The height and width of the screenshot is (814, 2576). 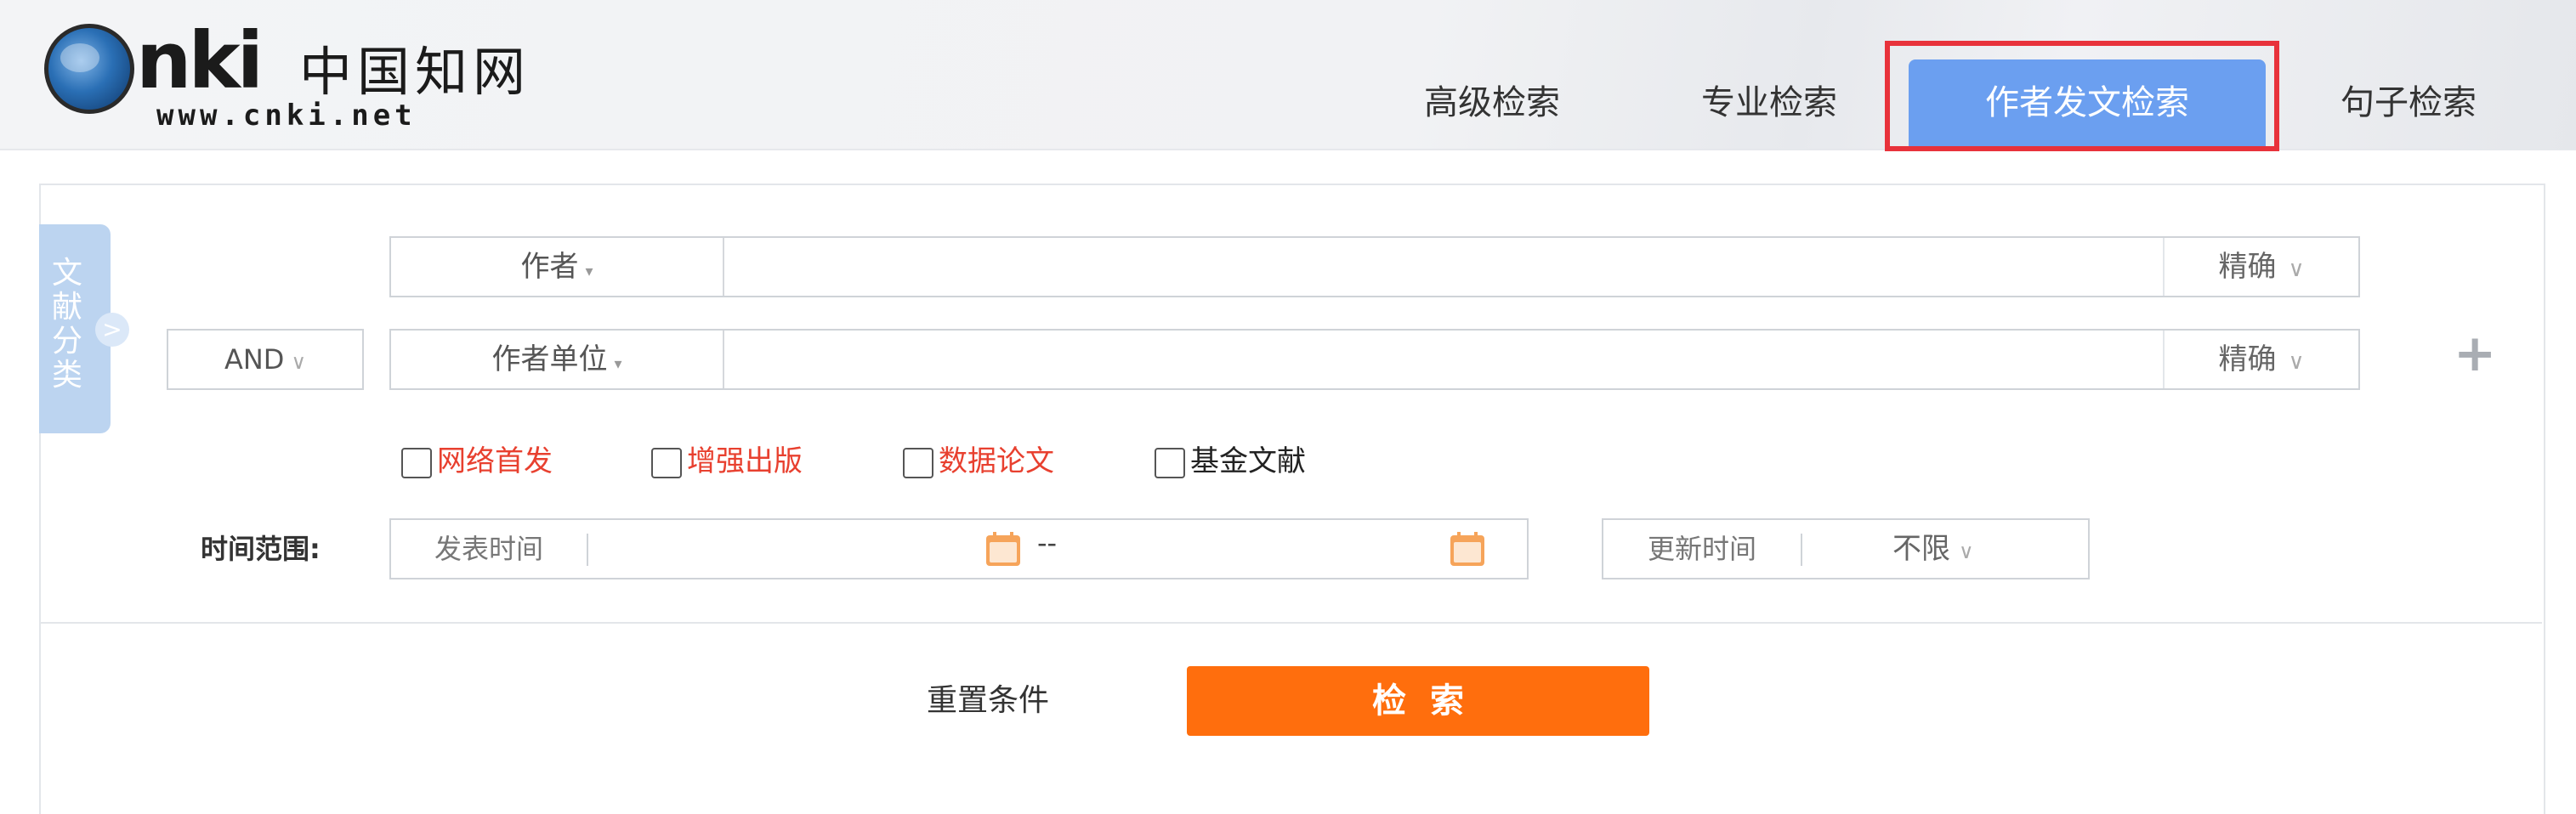 What do you see at coordinates (988, 701) in the screenshot?
I see `reset-button: 重置条件` at bounding box center [988, 701].